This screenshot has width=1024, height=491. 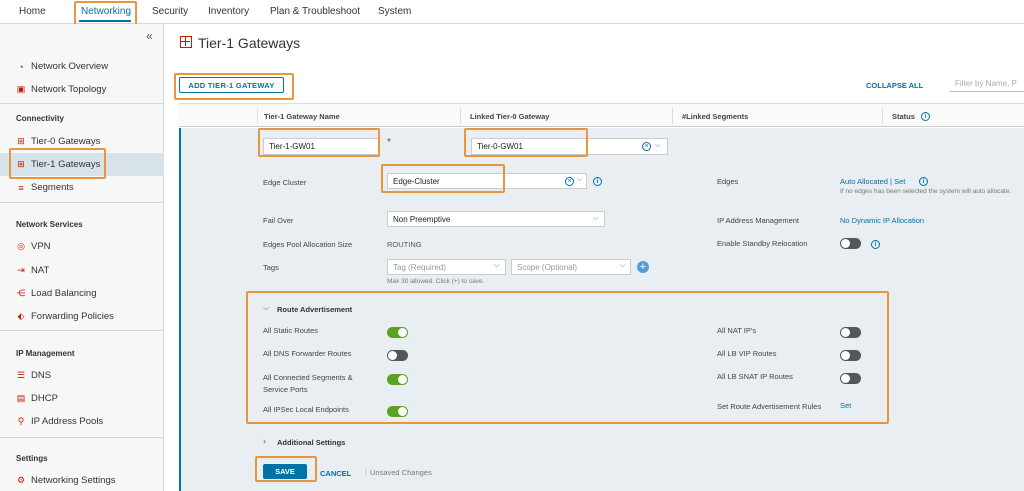 I want to click on sidebar-item-label: Load Balancing, so click(x=64, y=293).